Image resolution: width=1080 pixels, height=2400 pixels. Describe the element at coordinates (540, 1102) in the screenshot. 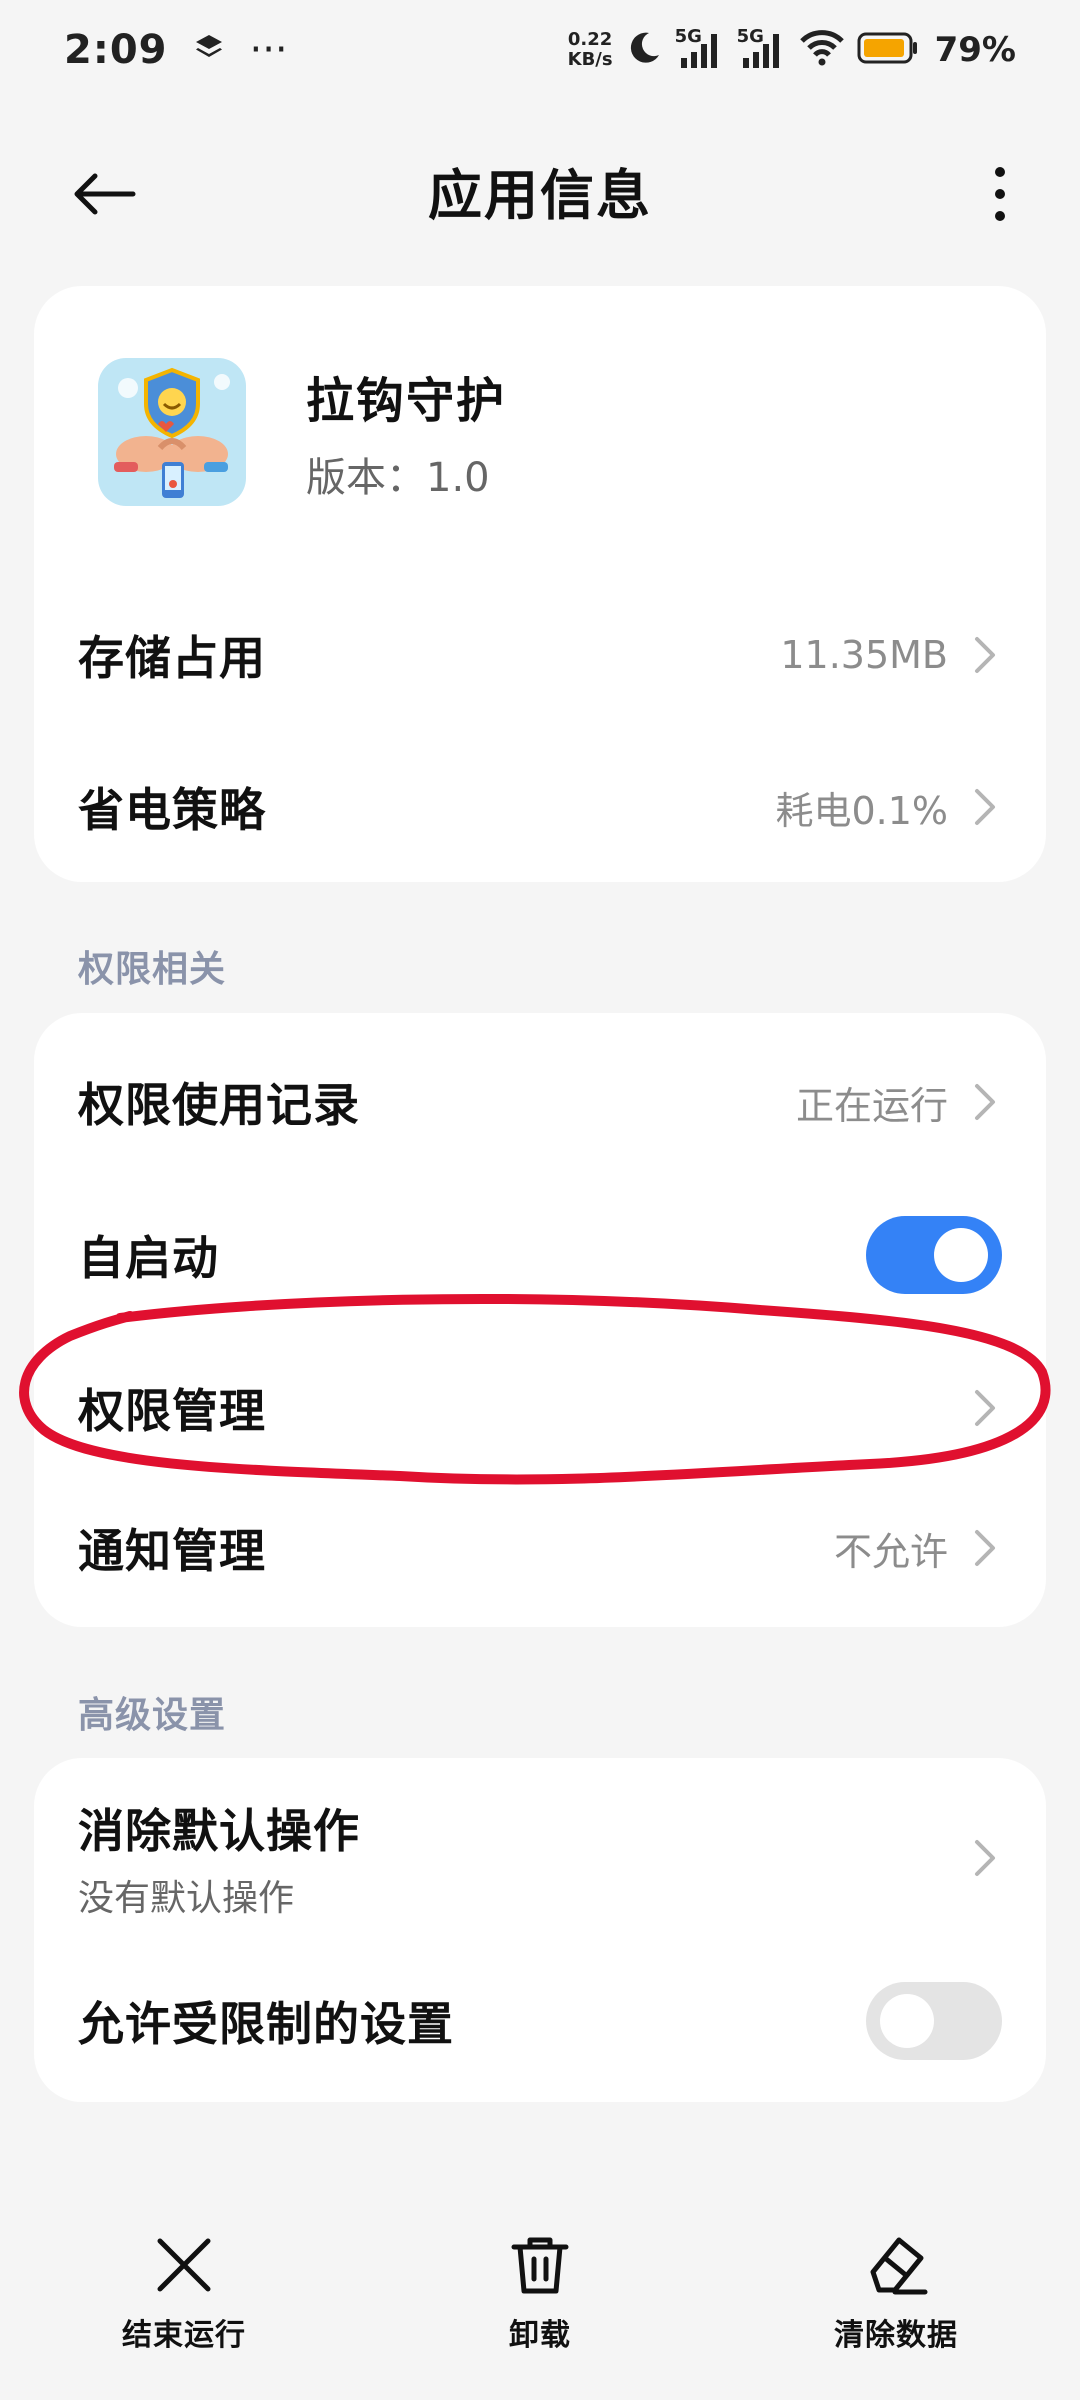

I see `permission-usage-row: 权限使用记录 正在运行` at that location.